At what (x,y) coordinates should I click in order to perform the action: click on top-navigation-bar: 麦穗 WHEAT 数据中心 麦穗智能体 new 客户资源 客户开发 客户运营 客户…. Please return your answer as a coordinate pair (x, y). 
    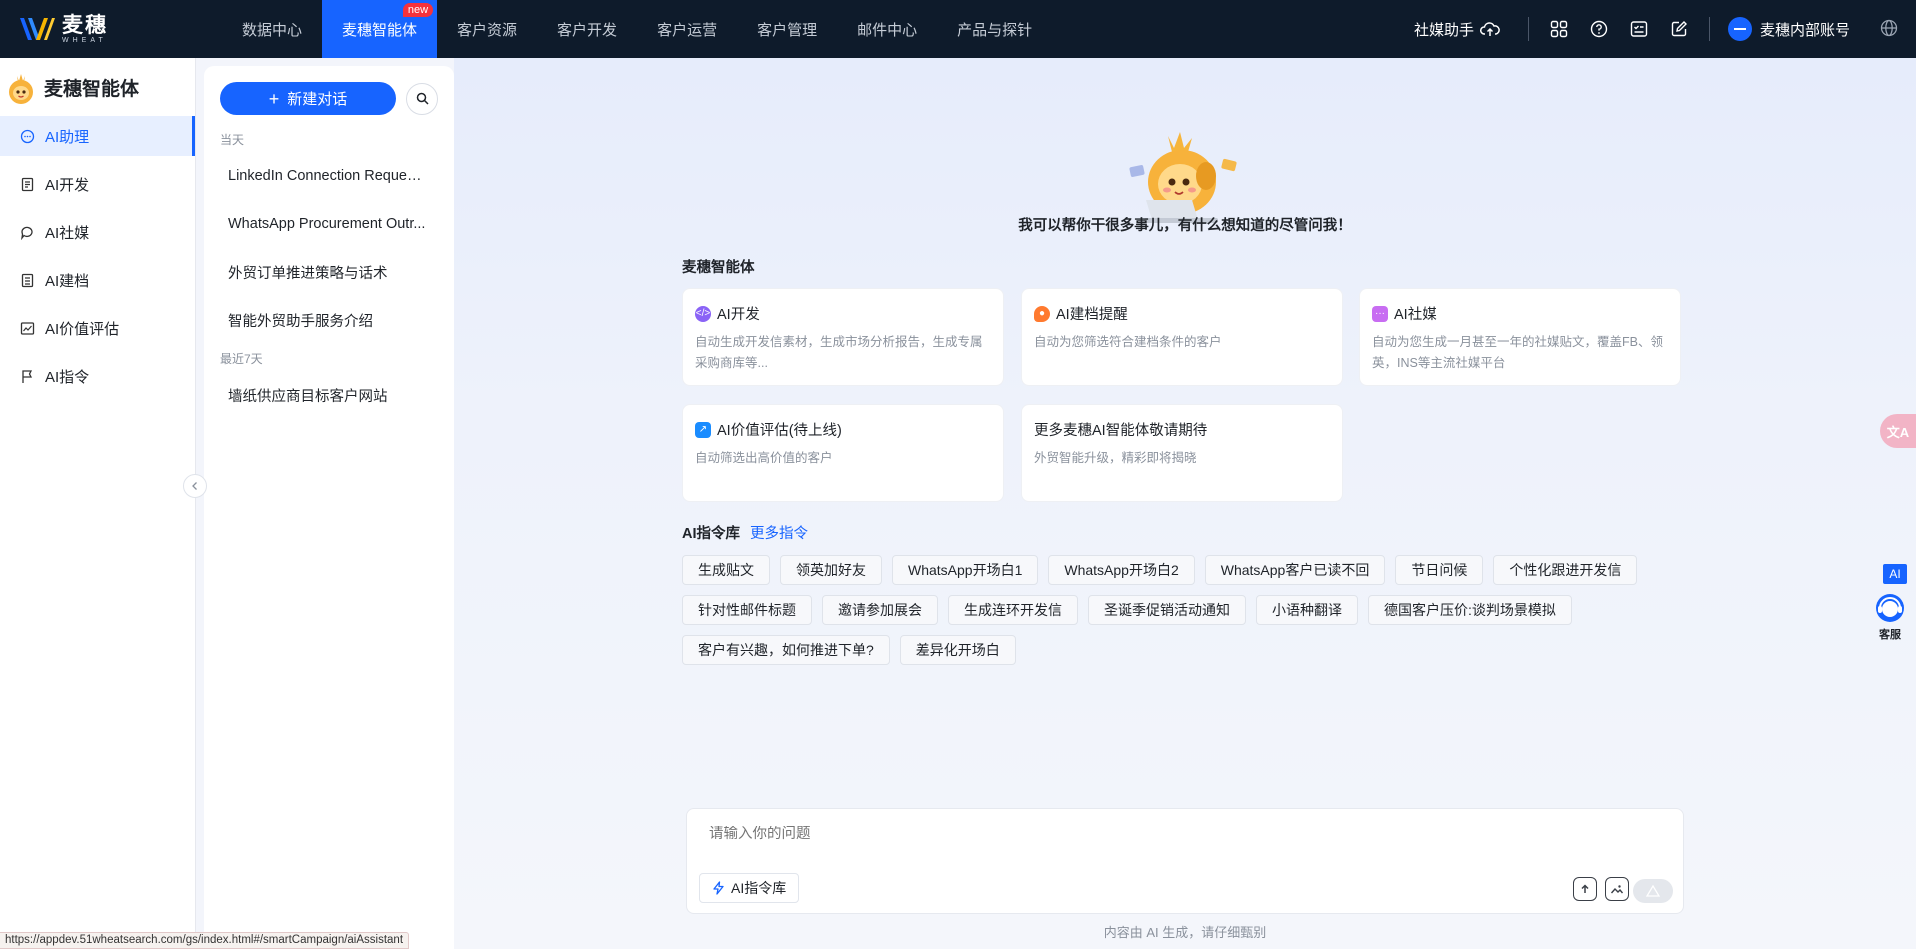
    Looking at the image, I should click on (958, 29).